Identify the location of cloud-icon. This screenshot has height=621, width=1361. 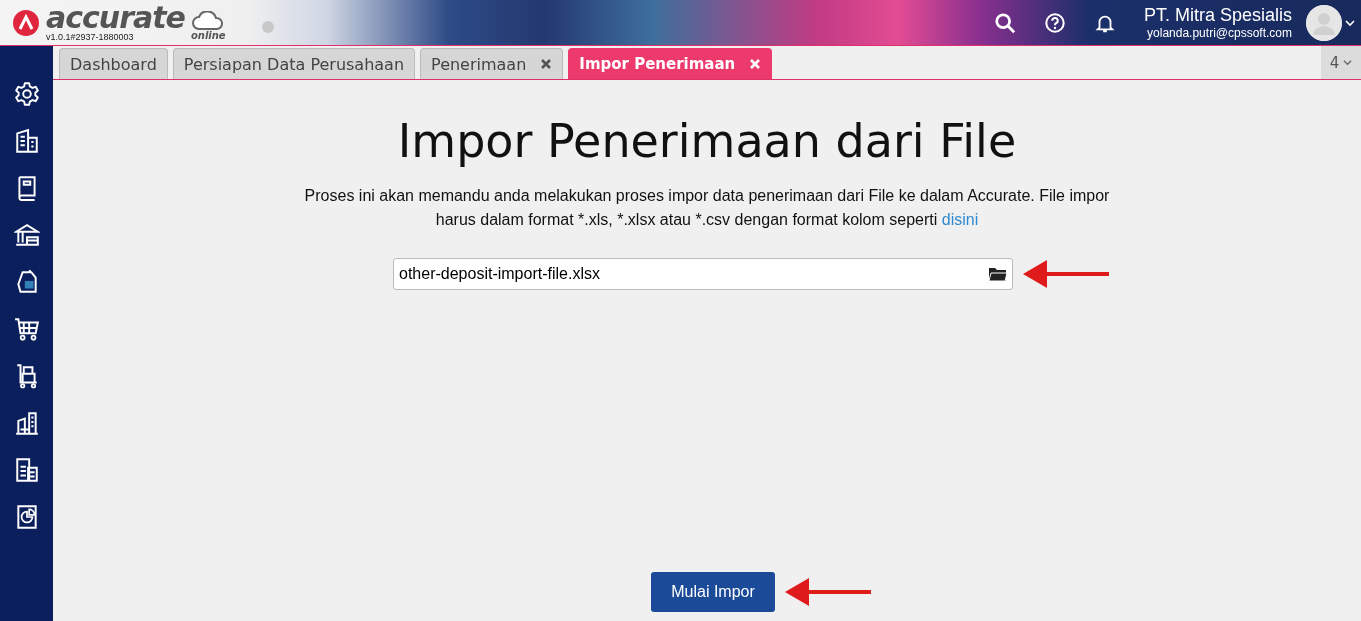
(208, 20).